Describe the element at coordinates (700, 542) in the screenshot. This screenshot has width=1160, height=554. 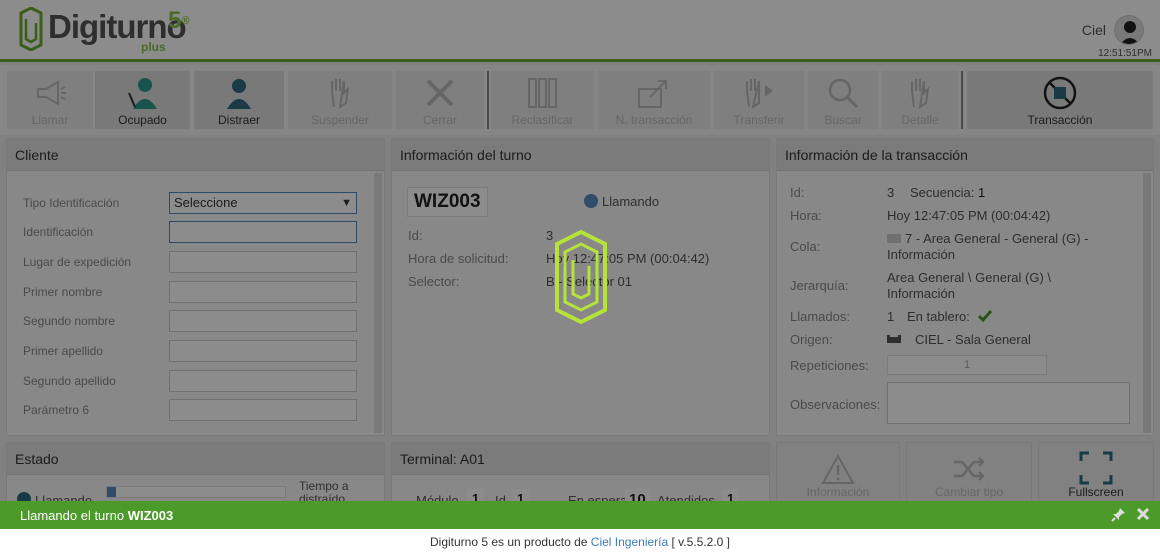
I see `footer-version: [ v.5.5.2.0 ]` at that location.